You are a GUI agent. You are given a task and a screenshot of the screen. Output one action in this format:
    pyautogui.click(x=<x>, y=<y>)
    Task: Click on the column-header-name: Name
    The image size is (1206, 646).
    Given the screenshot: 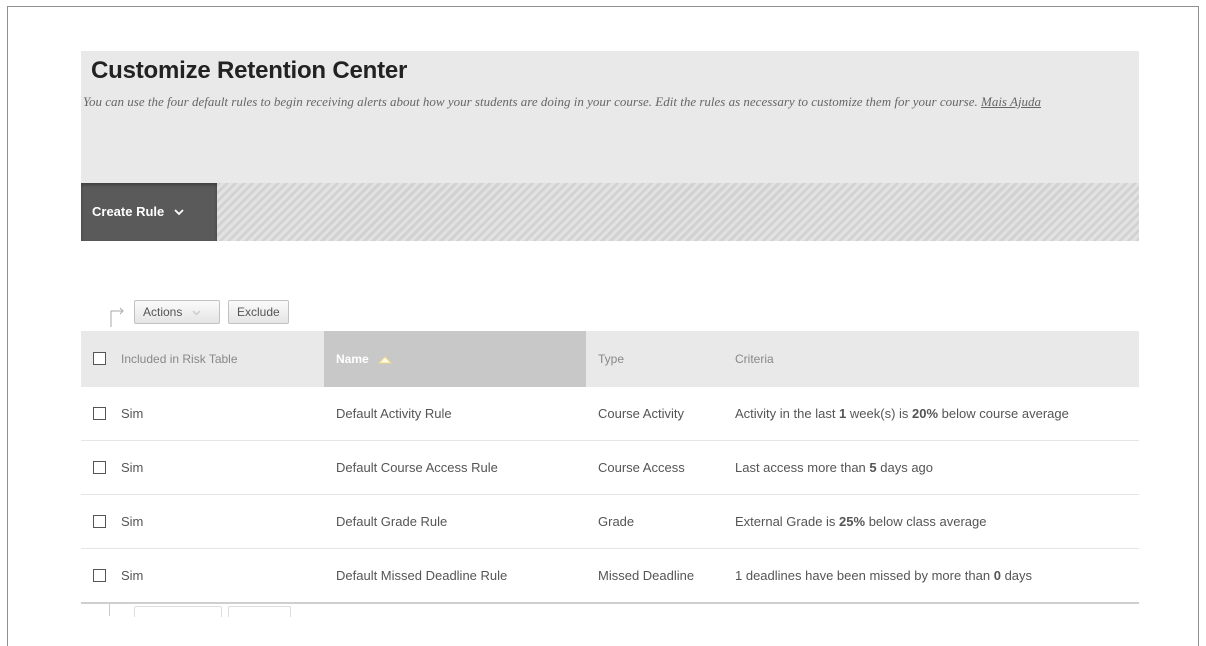 What is the action you would take?
    pyautogui.click(x=455, y=359)
    